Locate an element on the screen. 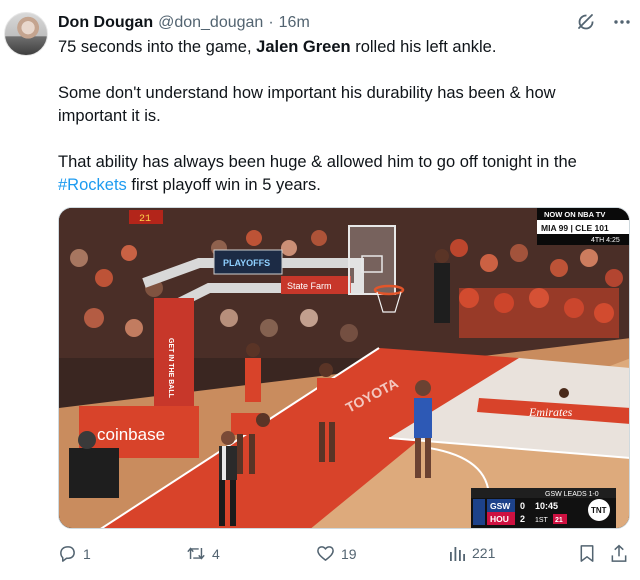  views-button: 221 is located at coordinates (471, 553).